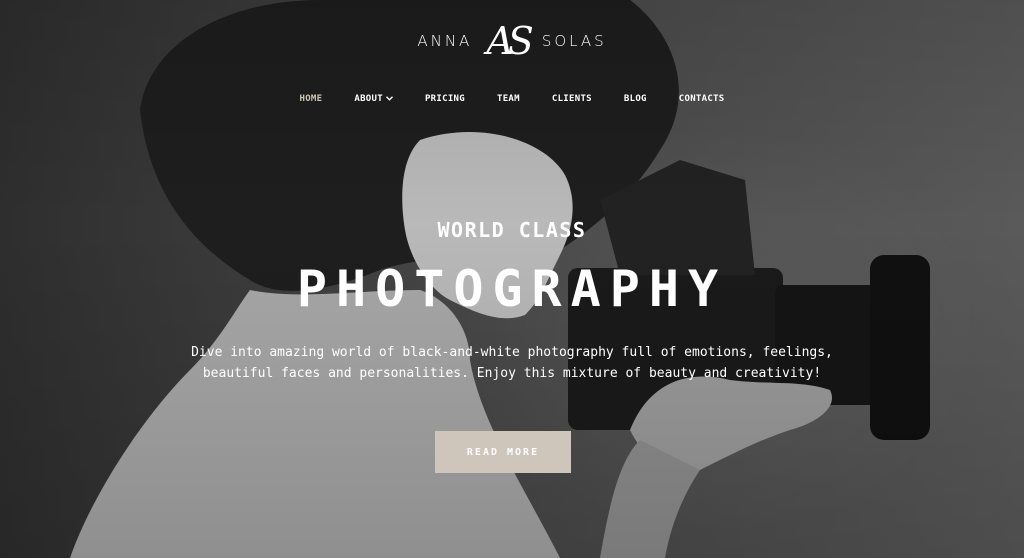 This screenshot has width=1024, height=558. Describe the element at coordinates (512, 230) in the screenshot. I see `hero-kicker: WORLD CLASS` at that location.